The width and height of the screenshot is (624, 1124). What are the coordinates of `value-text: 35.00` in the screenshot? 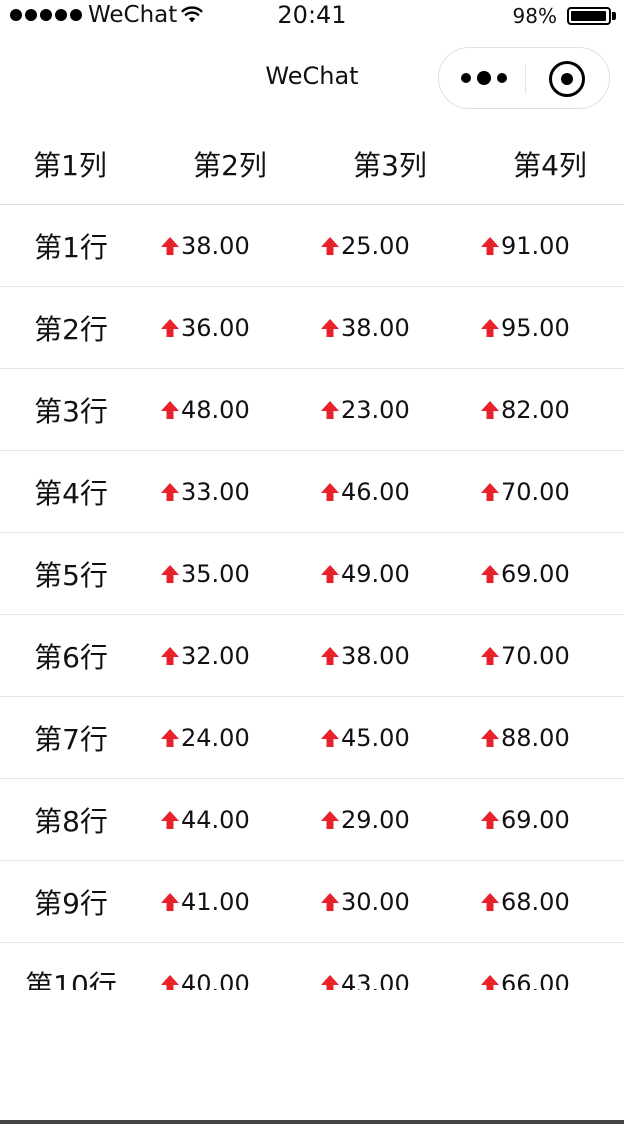 It's located at (215, 573).